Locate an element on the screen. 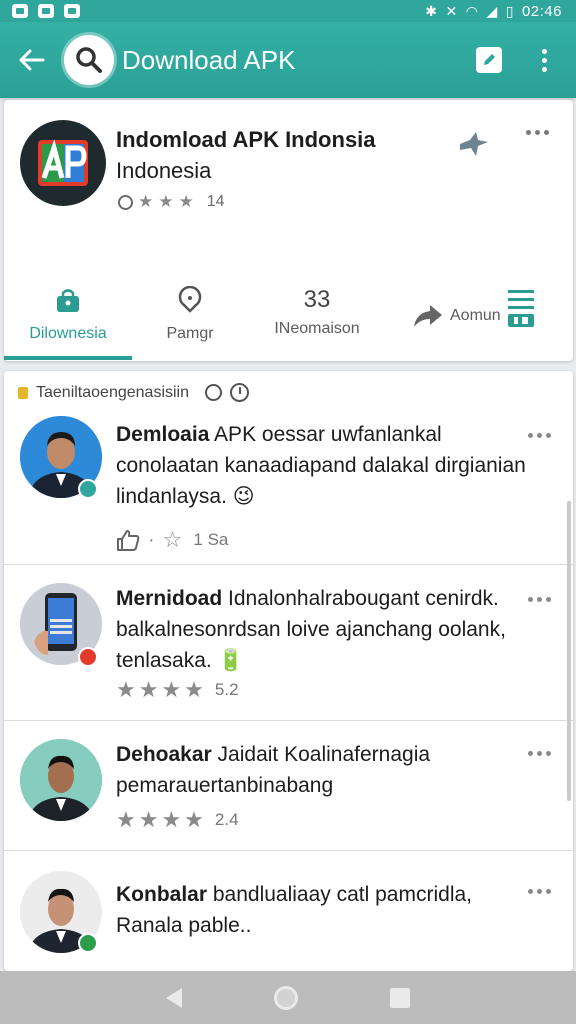 This screenshot has width=576, height=1024. tab-aomun: Aomun is located at coordinates (486, 319).